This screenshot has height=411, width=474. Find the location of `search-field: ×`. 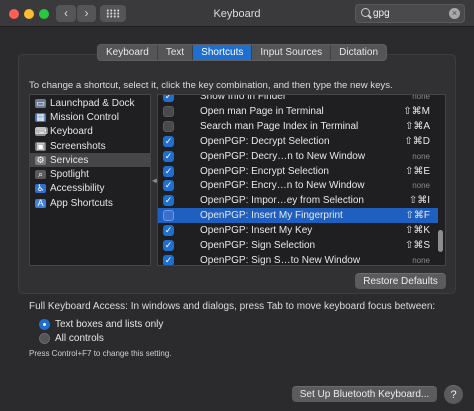

search-field: × is located at coordinates (410, 13).